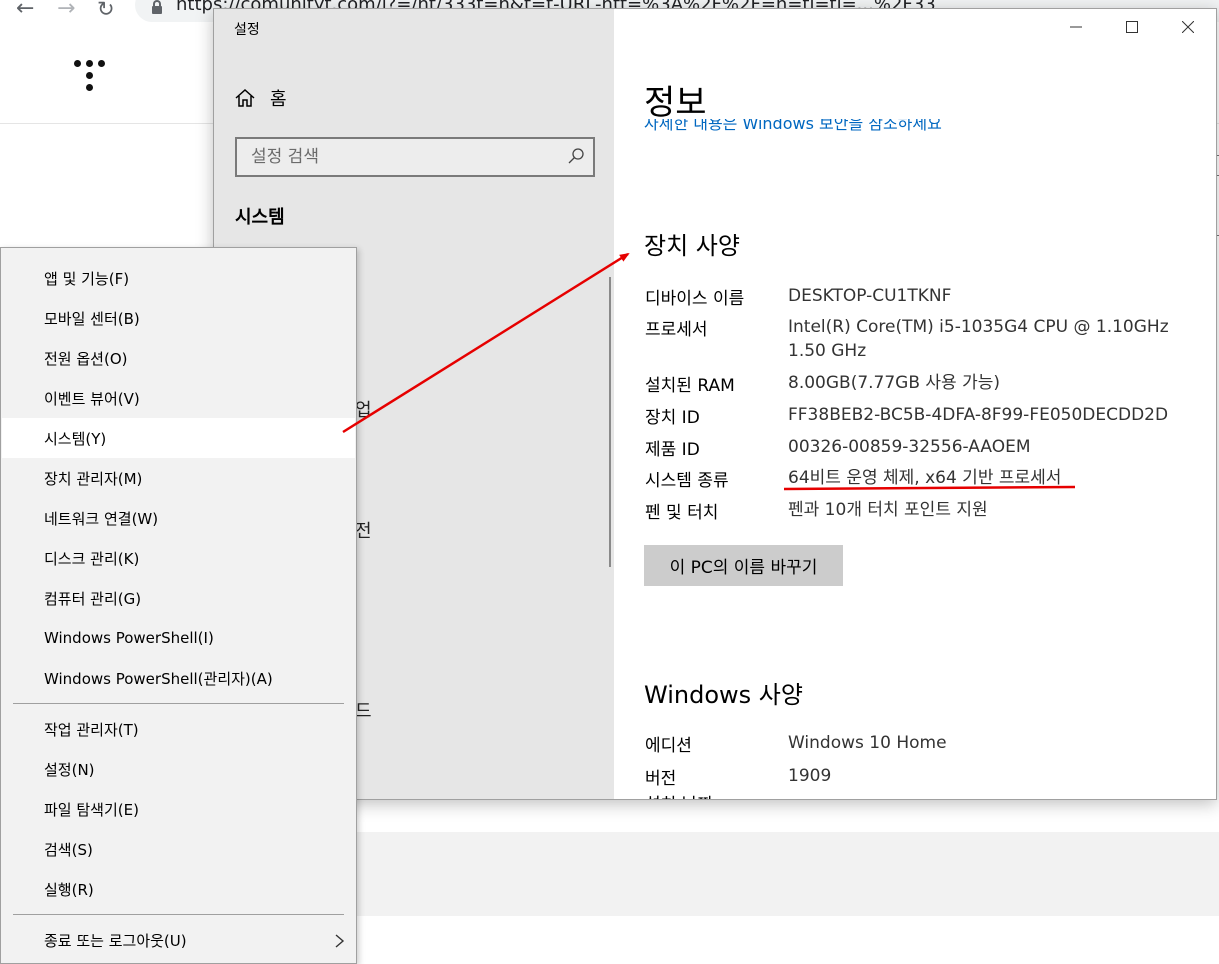 The width and height of the screenshot is (1219, 964). Describe the element at coordinates (998, 776) in the screenshot. I see `spec-value: 1909` at that location.